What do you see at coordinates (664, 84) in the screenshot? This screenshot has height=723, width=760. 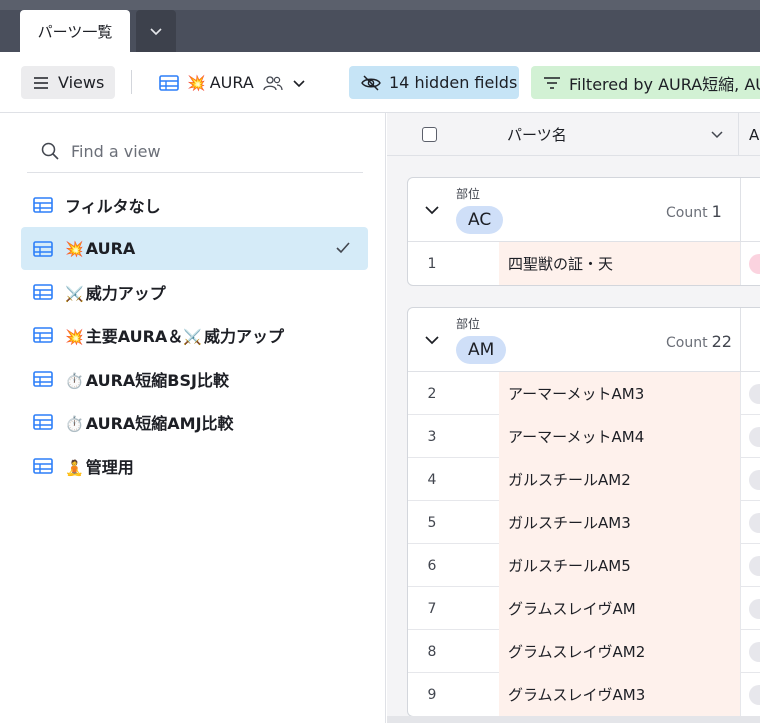 I see `filter-label: Filtered by AURA短縮, AU` at bounding box center [664, 84].